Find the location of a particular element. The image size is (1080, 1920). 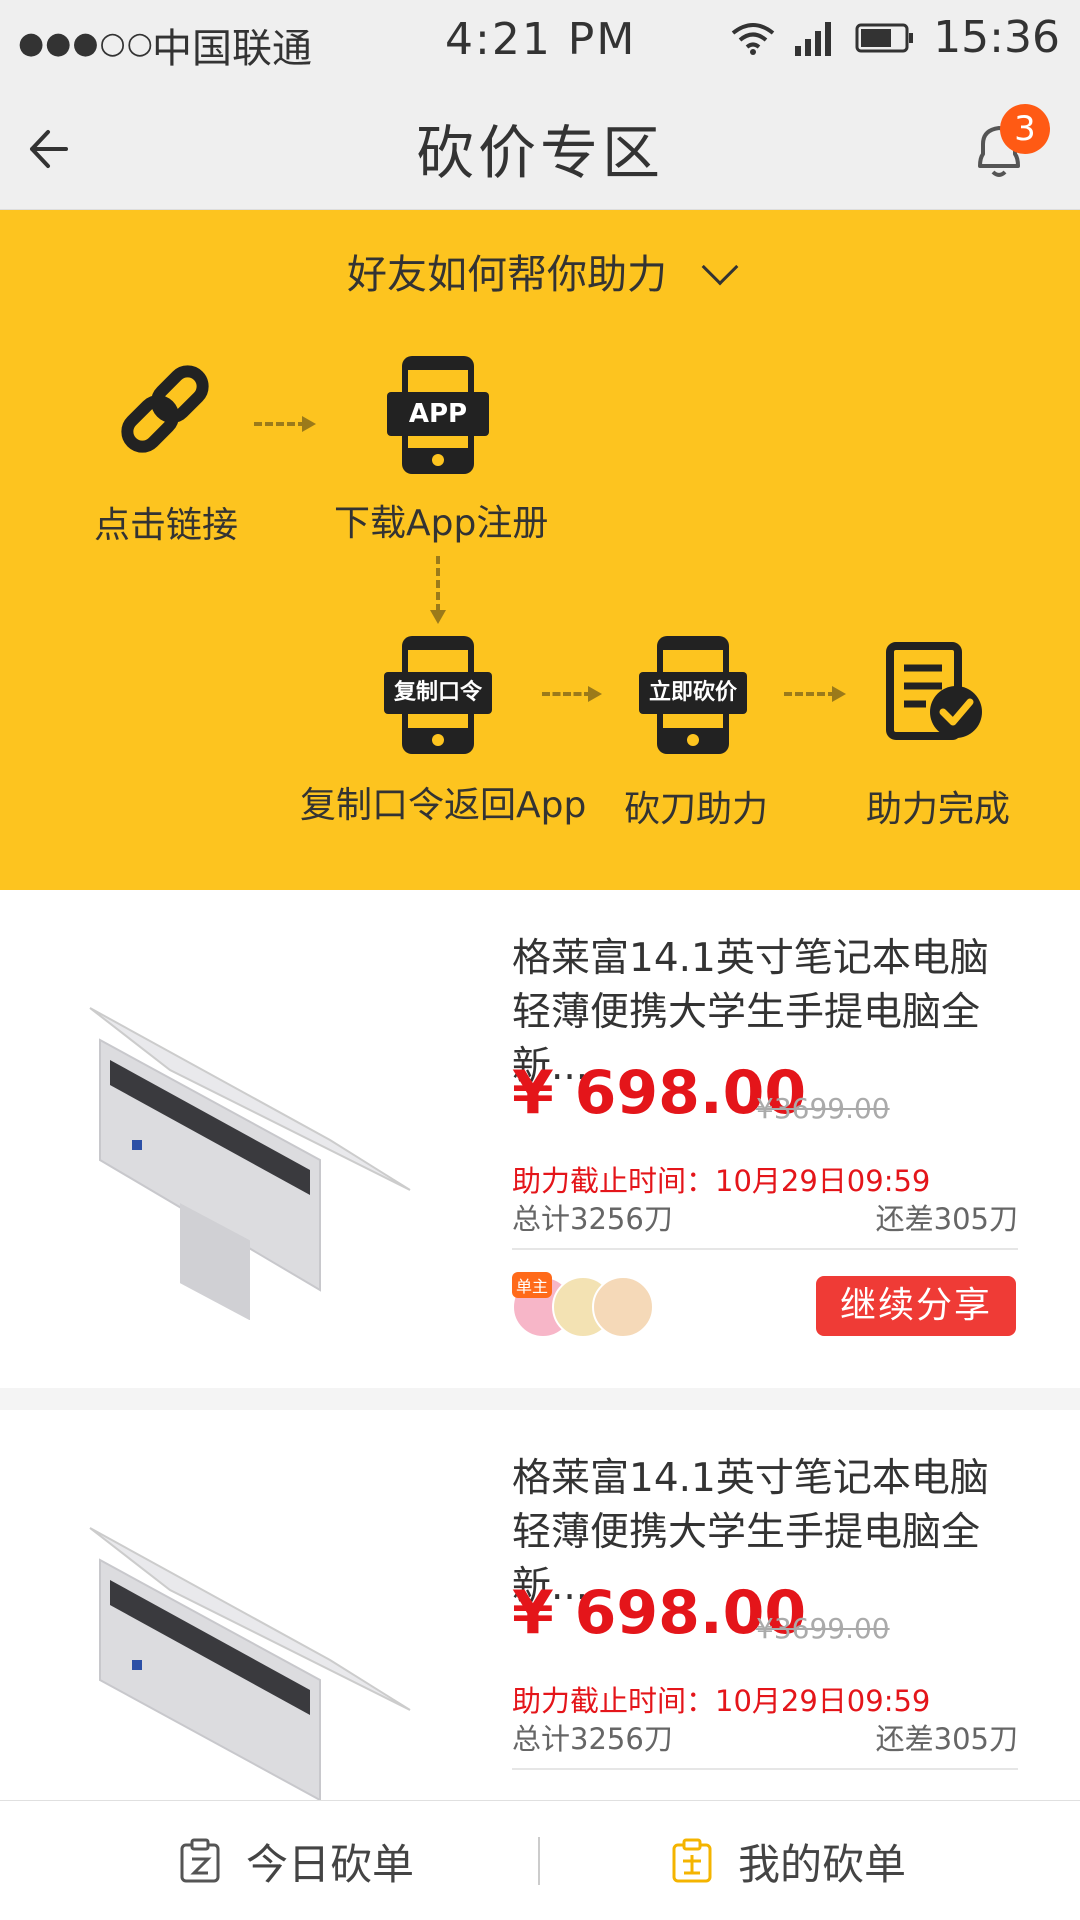

phone-bargain-icon: 立即砍价 is located at coordinates (693, 695).